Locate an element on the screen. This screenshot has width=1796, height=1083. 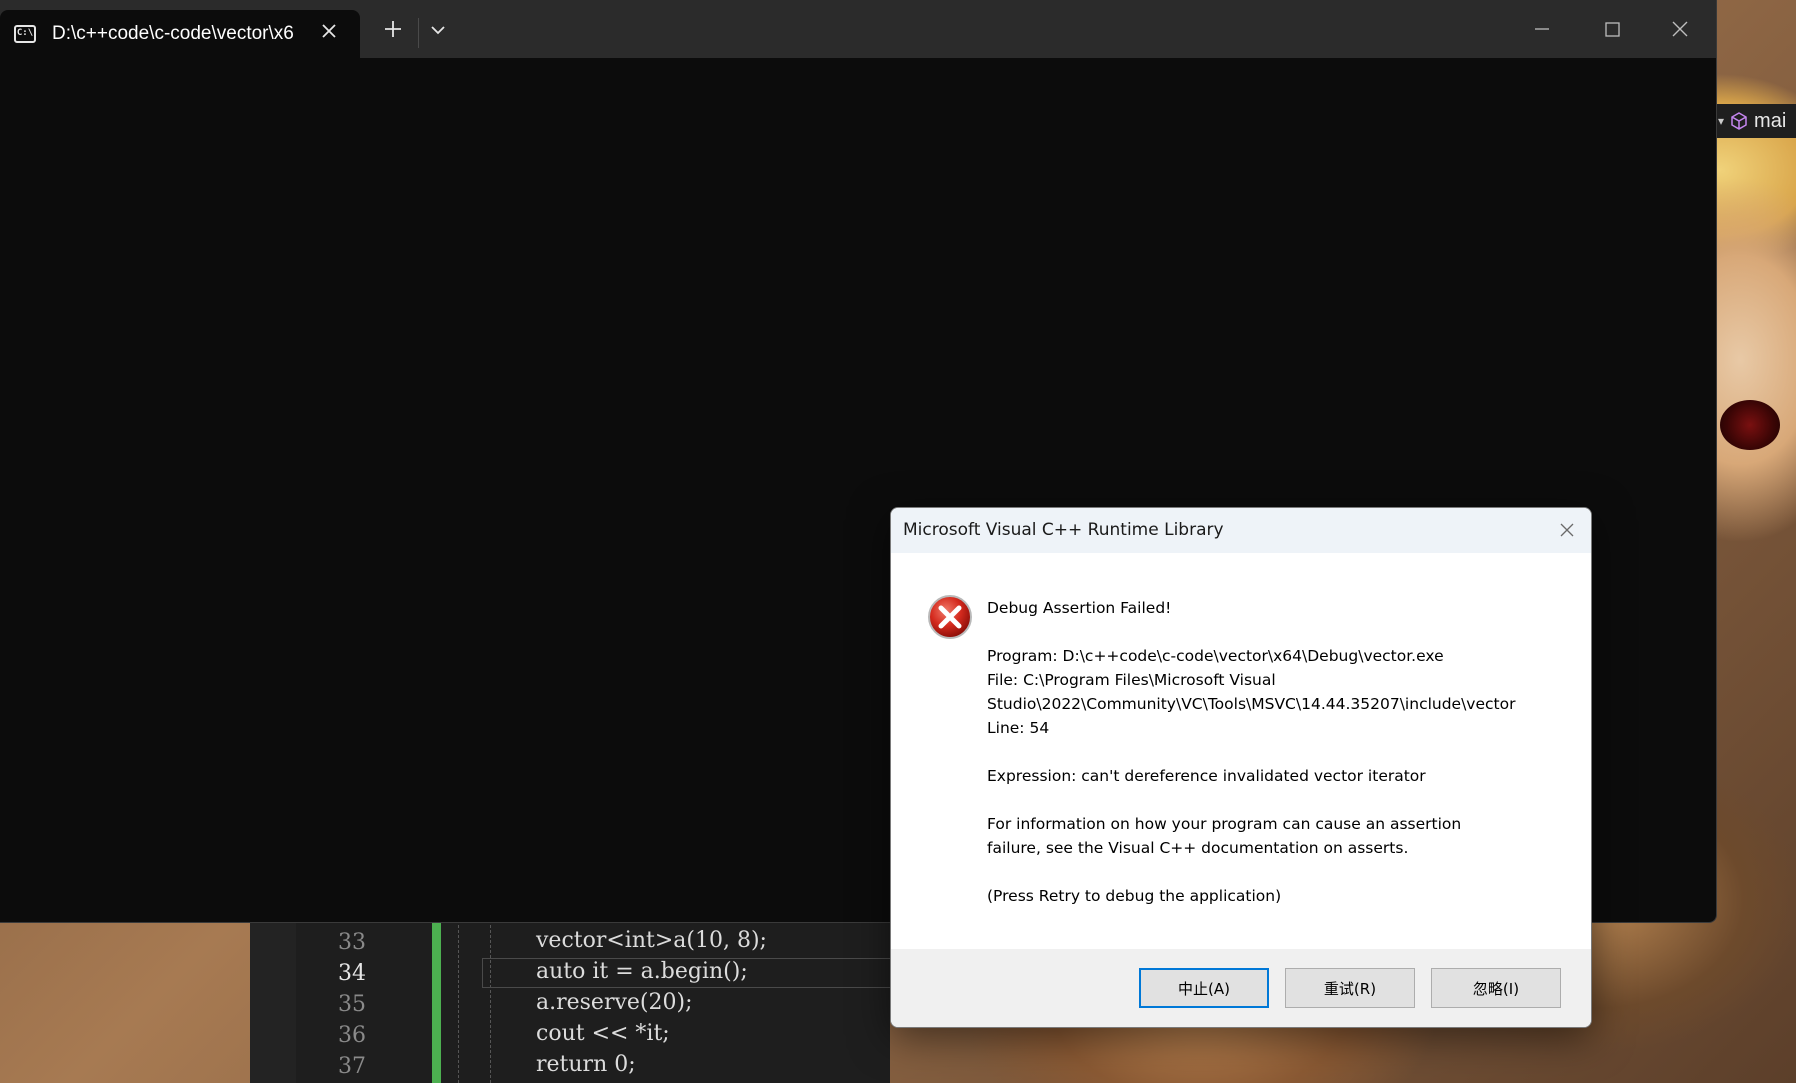
divider is located at coordinates (418, 33).